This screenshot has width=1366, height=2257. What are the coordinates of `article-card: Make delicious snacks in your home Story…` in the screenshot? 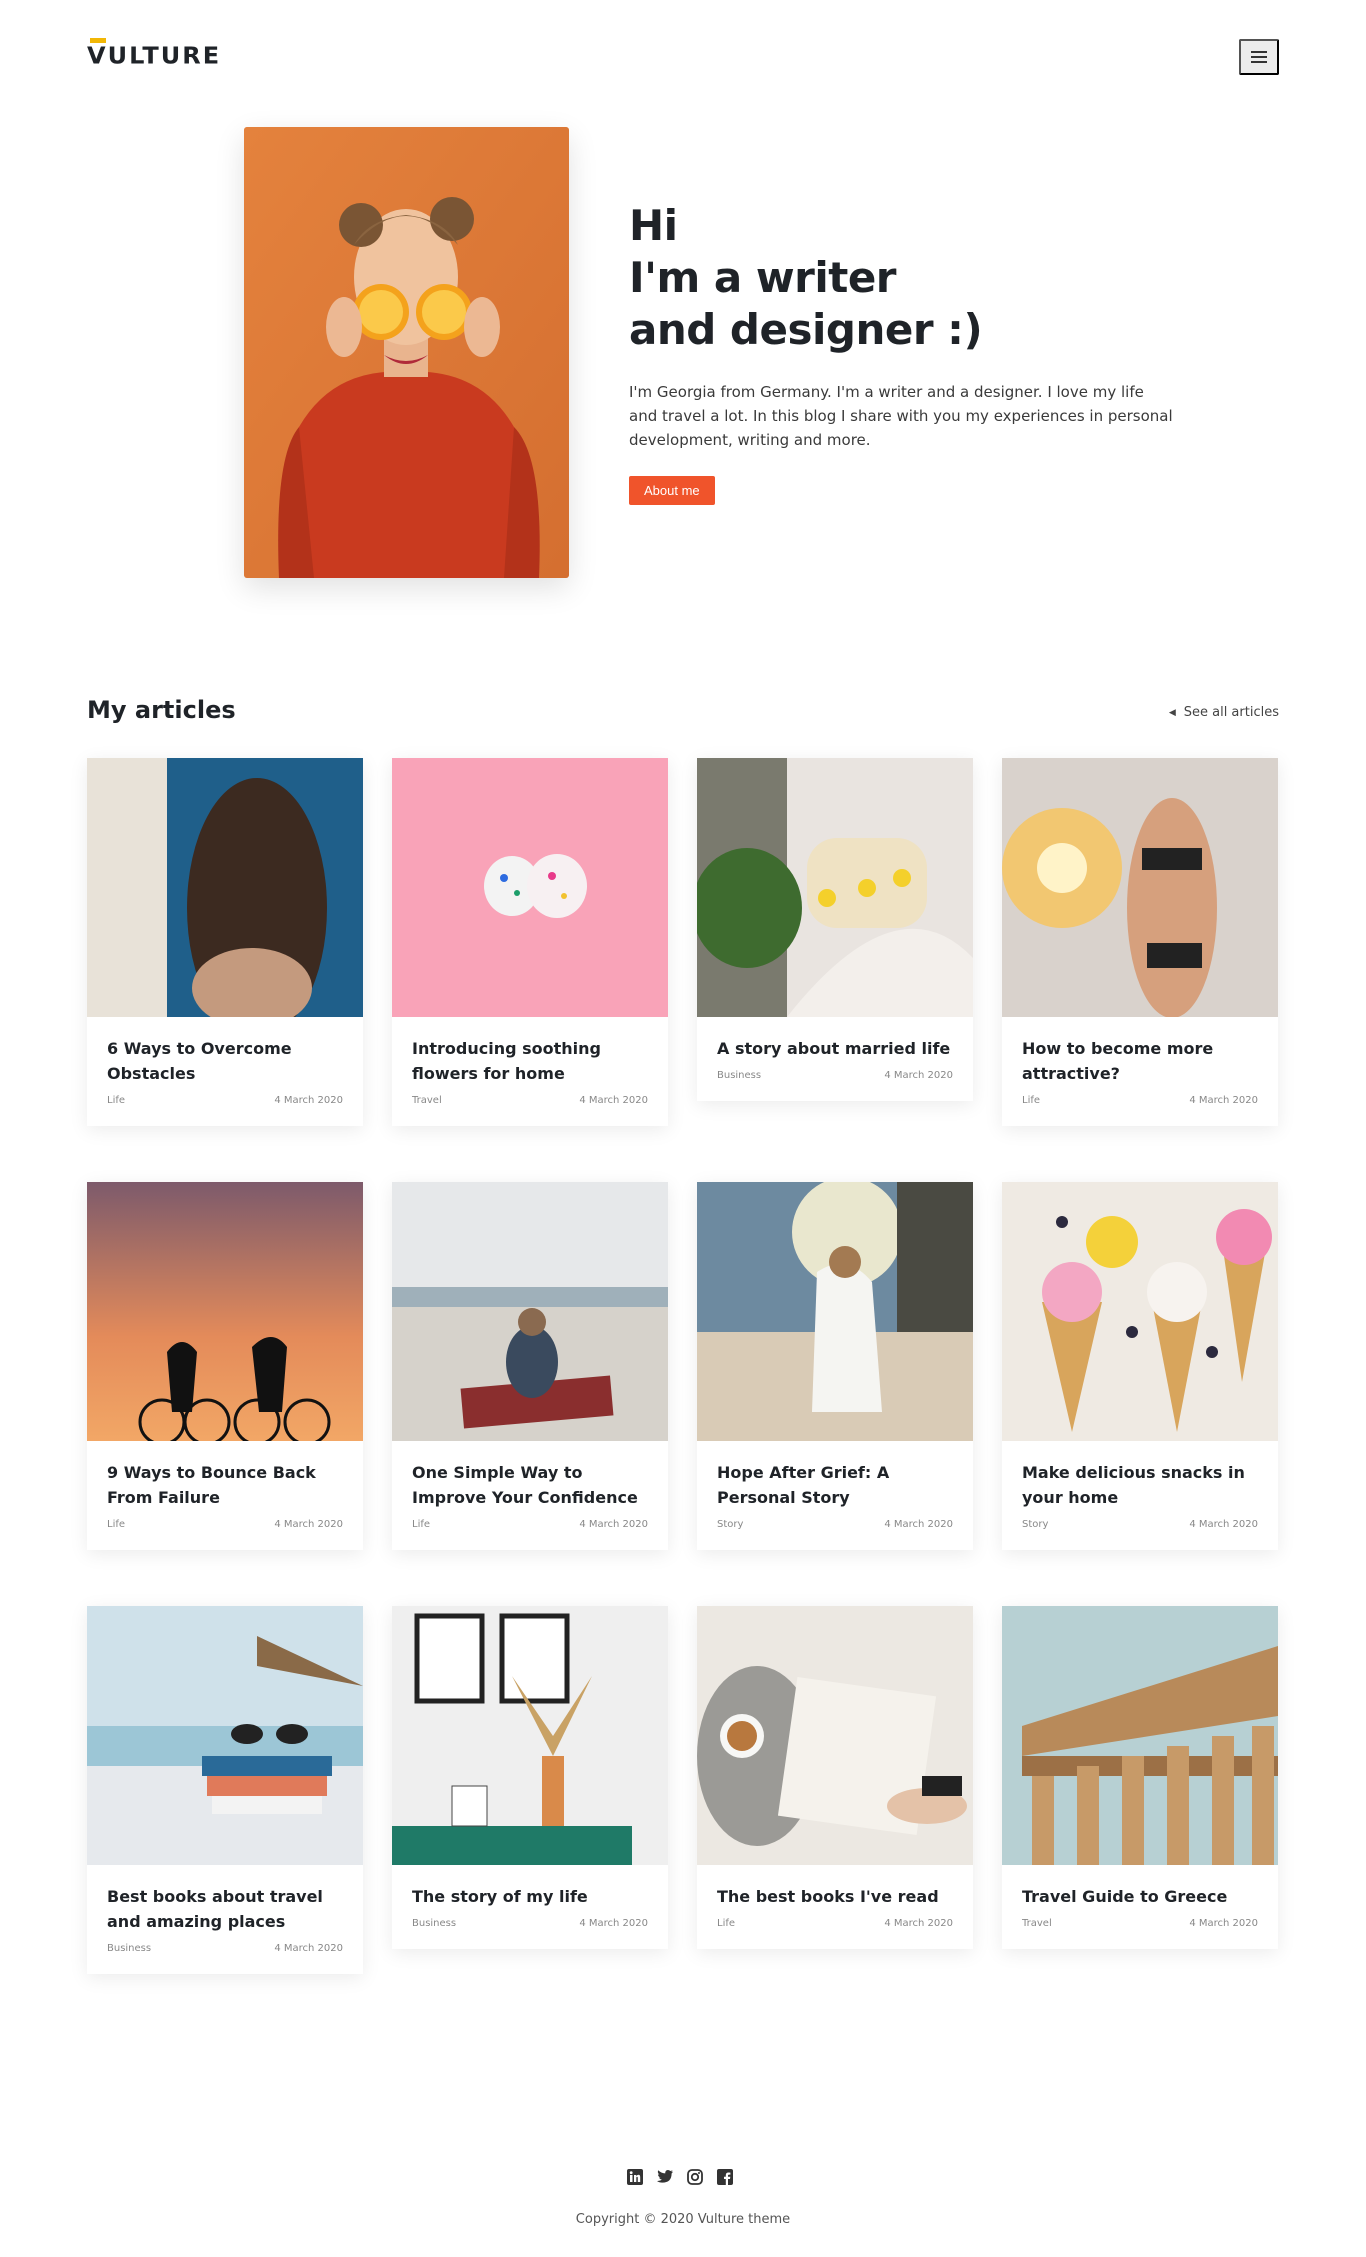 It's located at (1140, 1366).